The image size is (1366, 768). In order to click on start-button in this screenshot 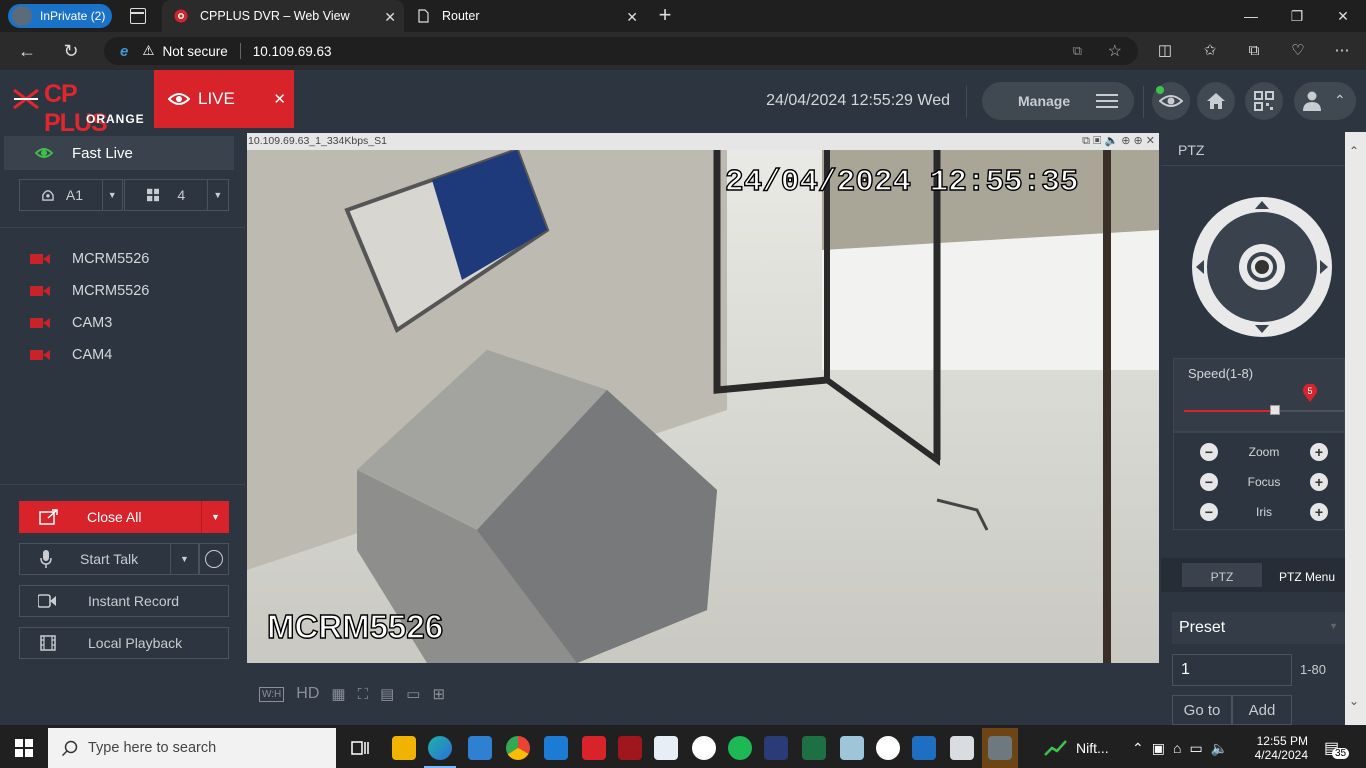, I will do `click(24, 748)`.